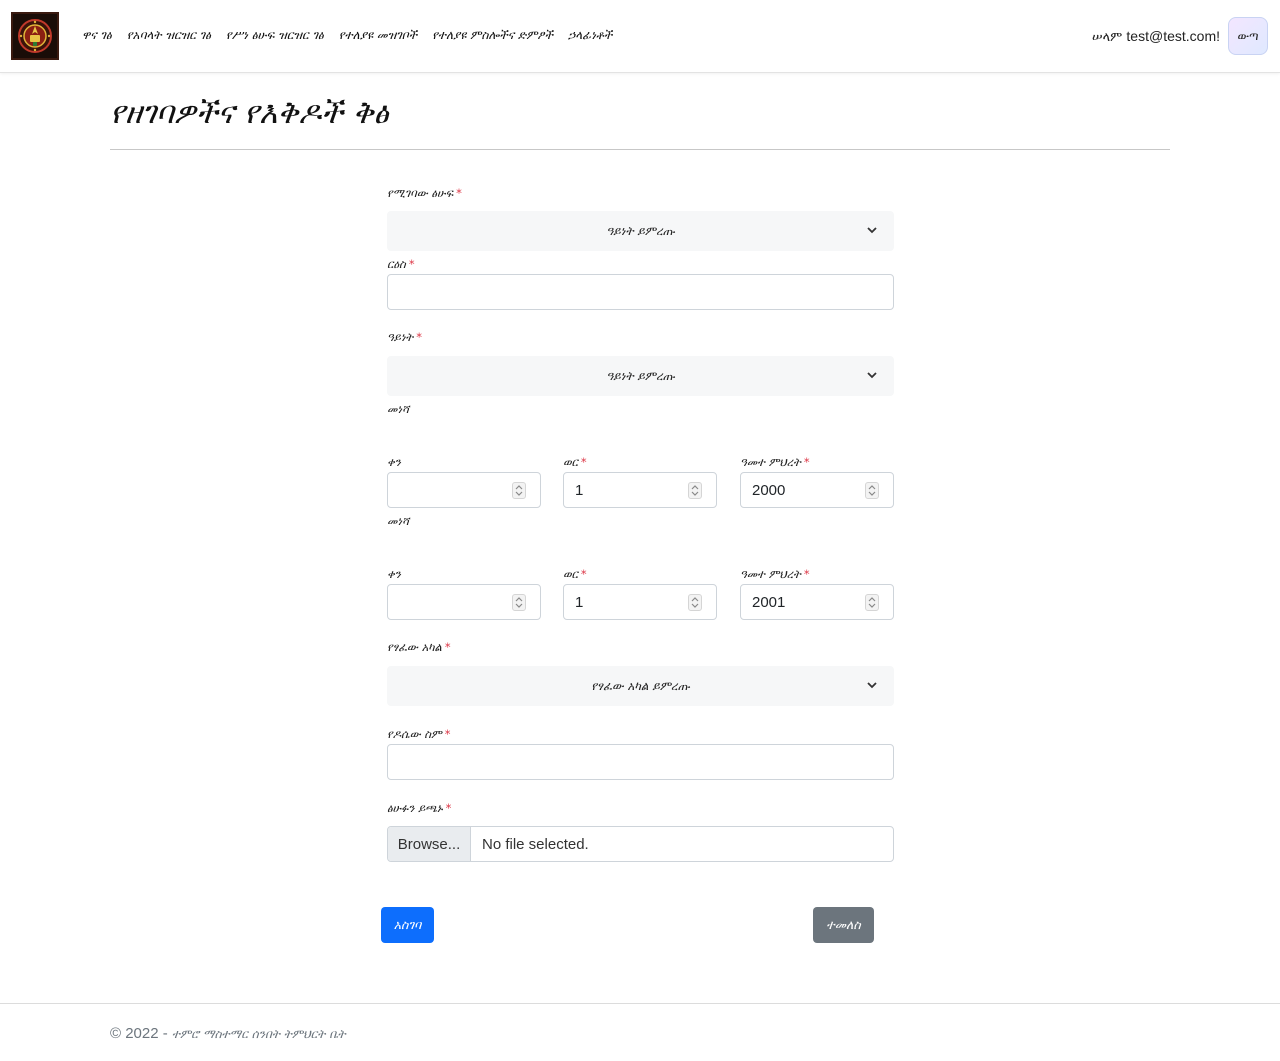  What do you see at coordinates (142, 1033) in the screenshot?
I see `copyright-year: 2022` at bounding box center [142, 1033].